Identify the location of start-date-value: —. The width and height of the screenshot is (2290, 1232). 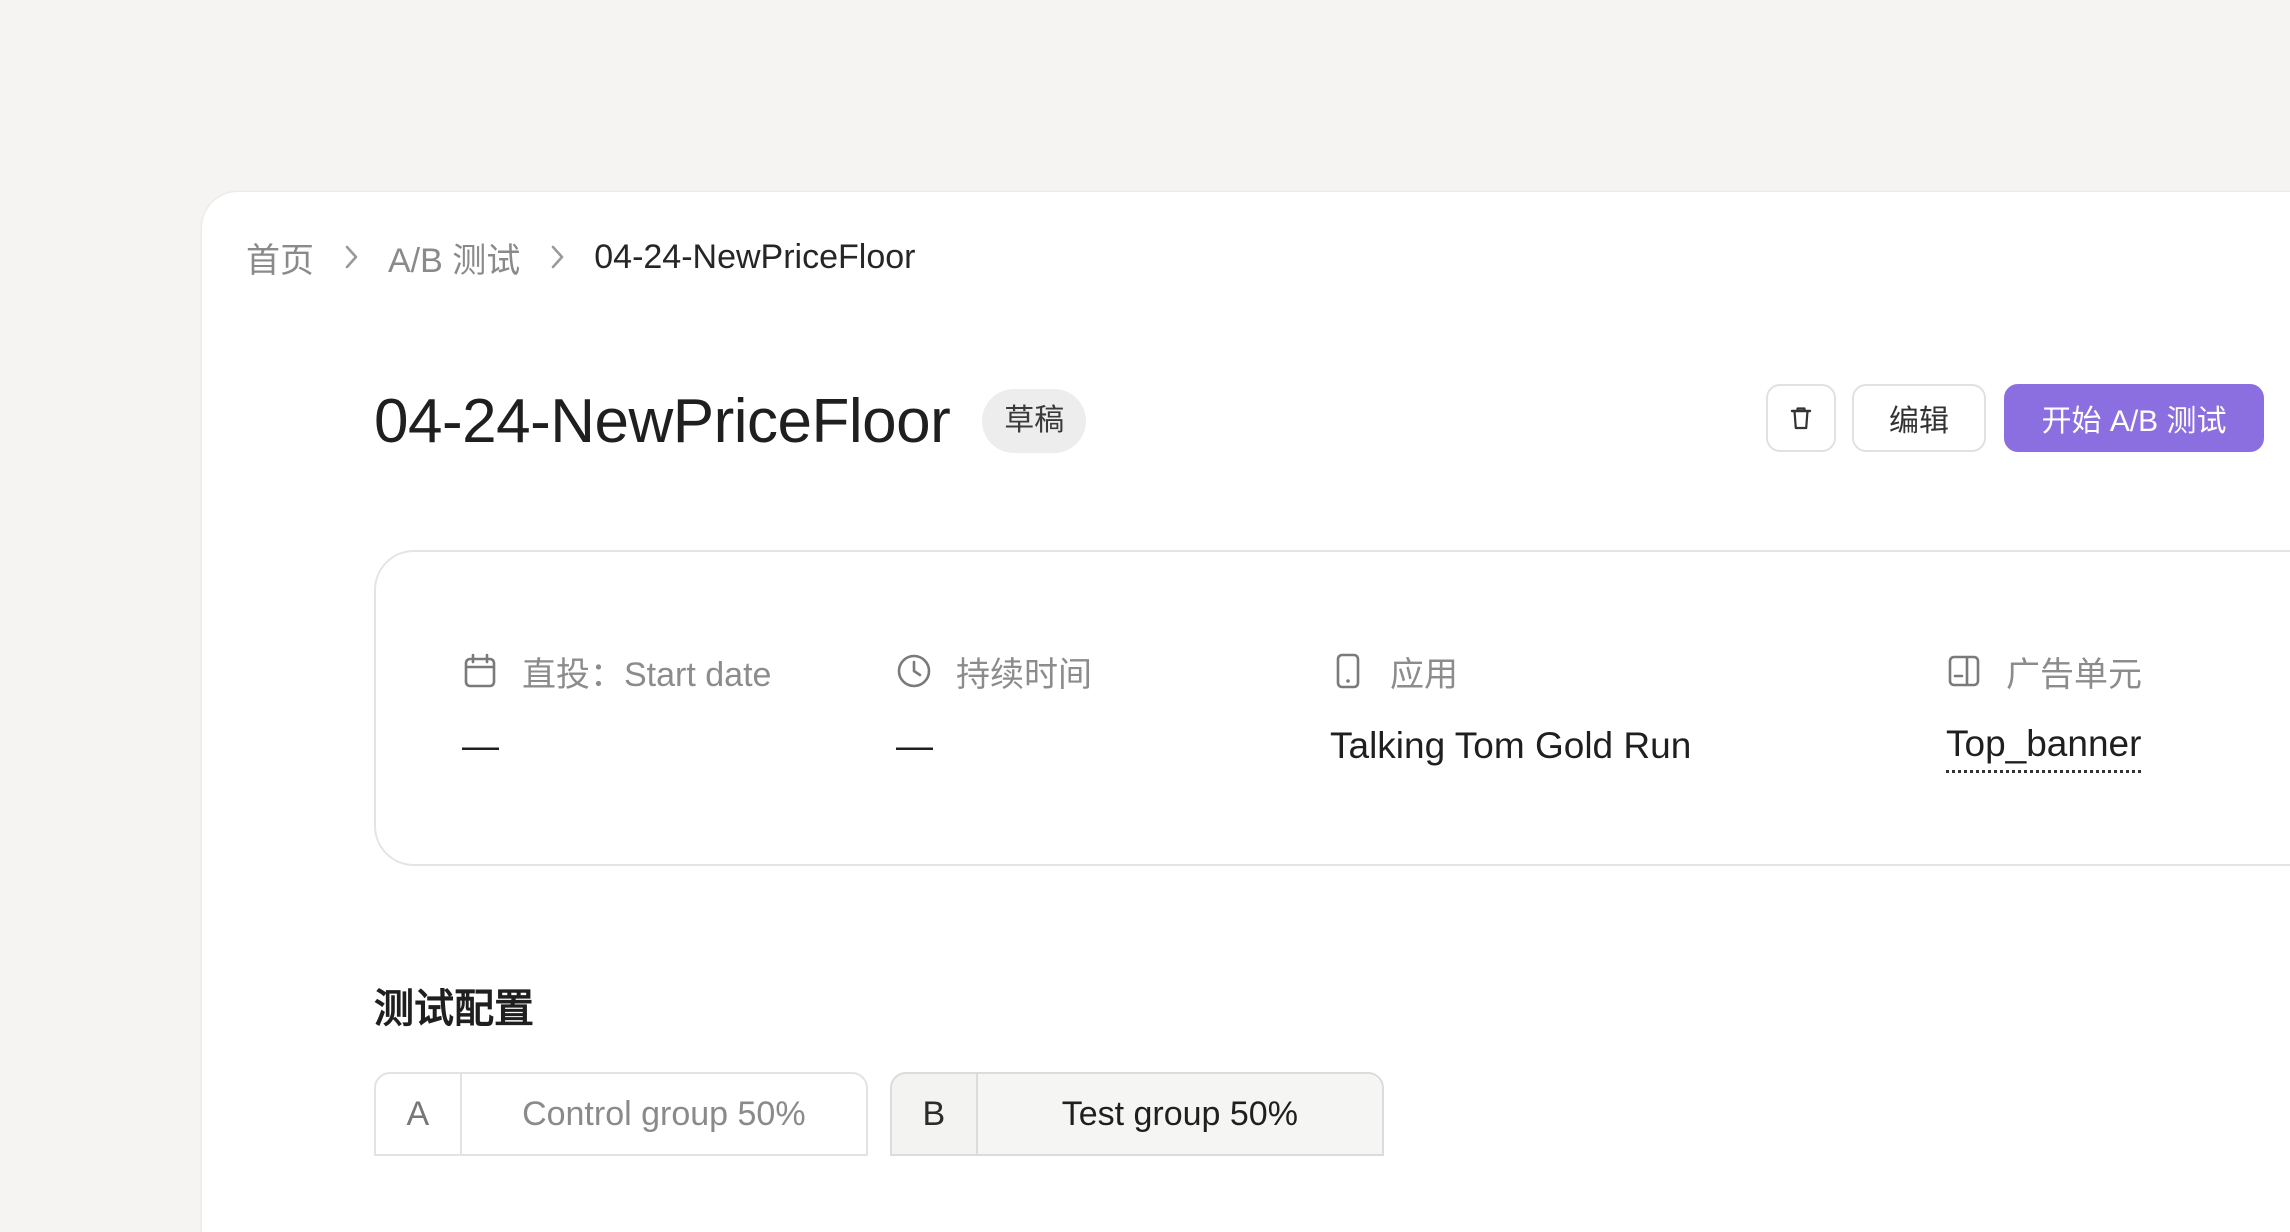
(480, 745).